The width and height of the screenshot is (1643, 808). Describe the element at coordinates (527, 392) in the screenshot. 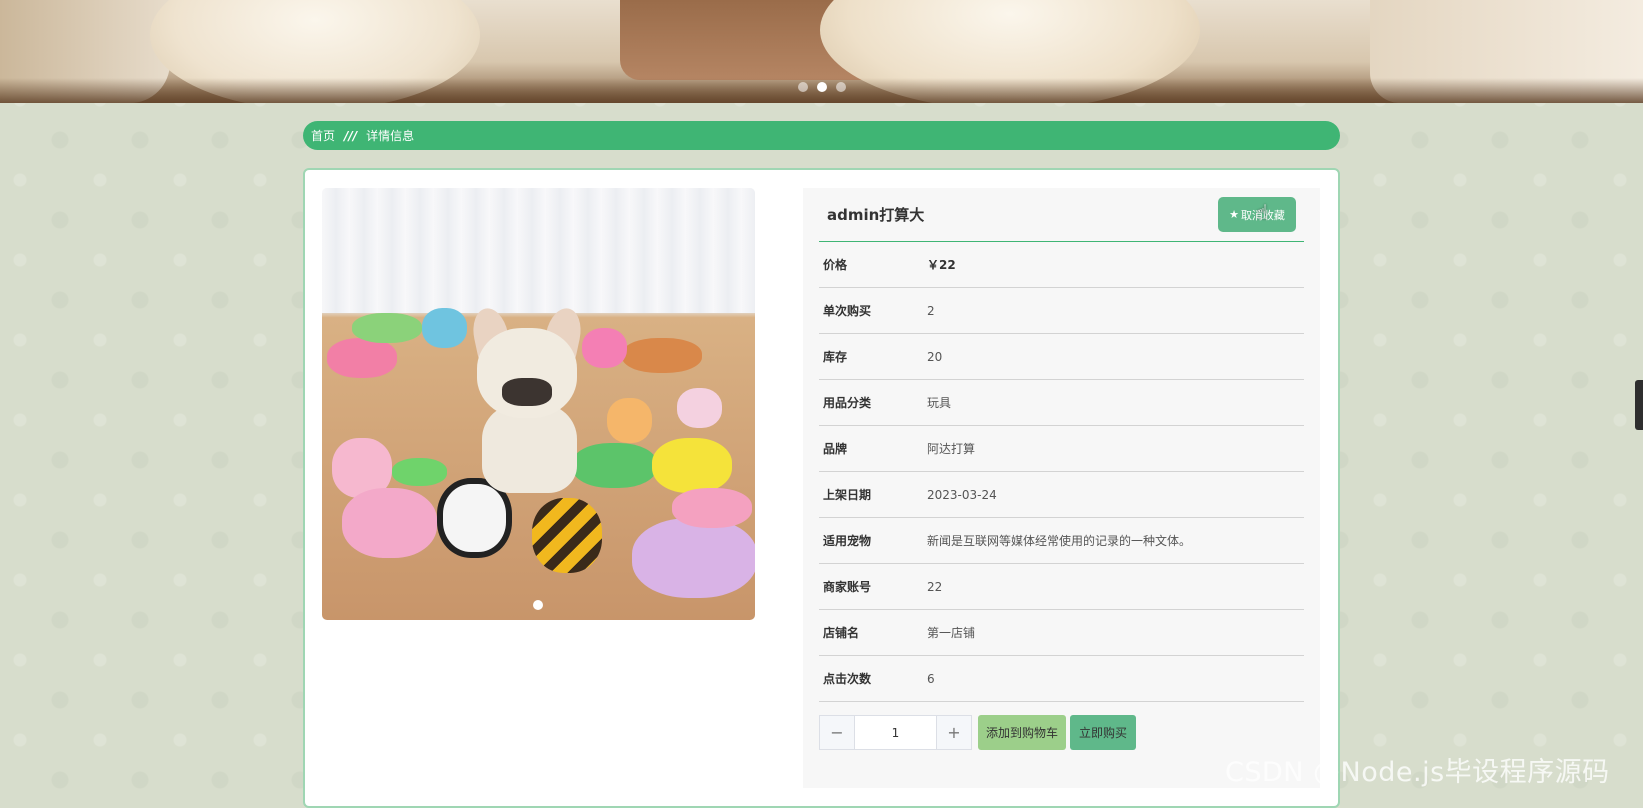

I see `dog-face` at that location.